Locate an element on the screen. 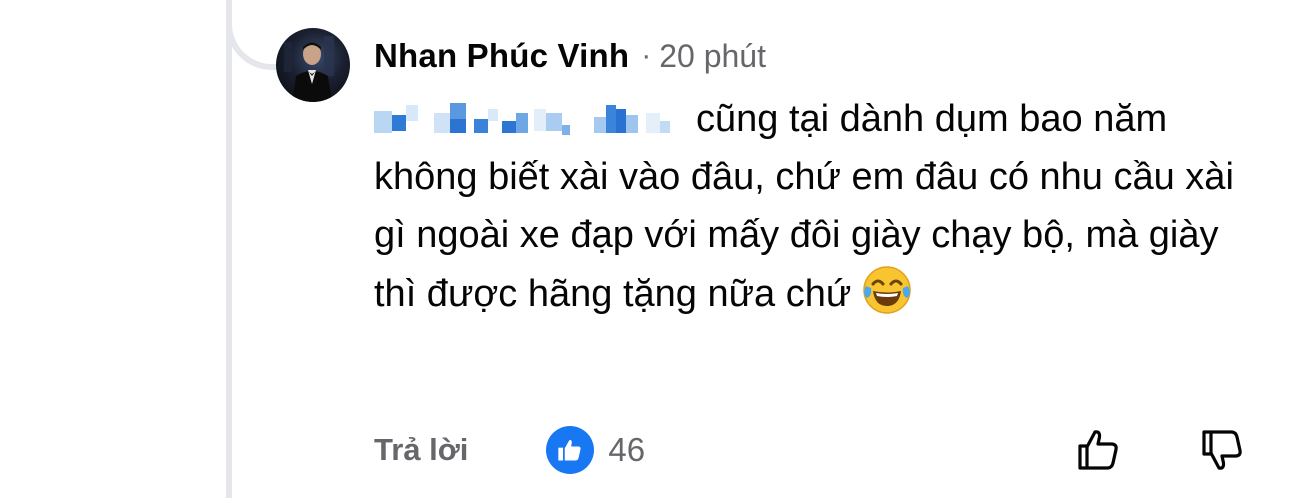 The width and height of the screenshot is (1290, 498). thumbs-down-outline-icon is located at coordinates (1222, 450).